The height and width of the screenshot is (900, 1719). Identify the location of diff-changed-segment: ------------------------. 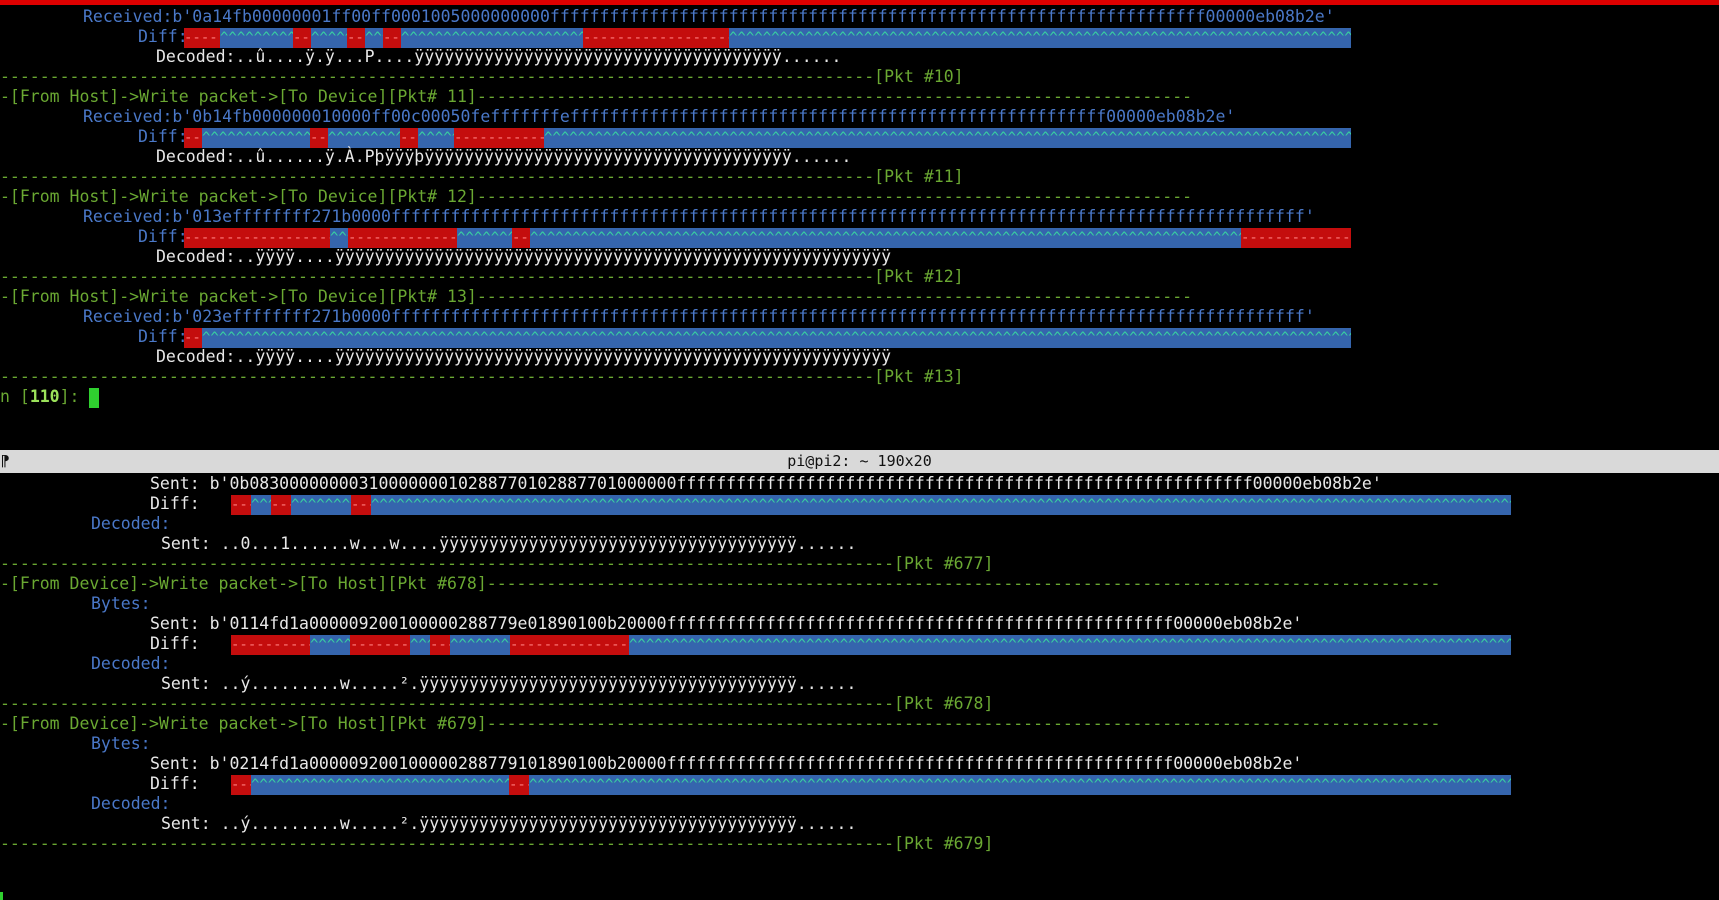
(569, 645).